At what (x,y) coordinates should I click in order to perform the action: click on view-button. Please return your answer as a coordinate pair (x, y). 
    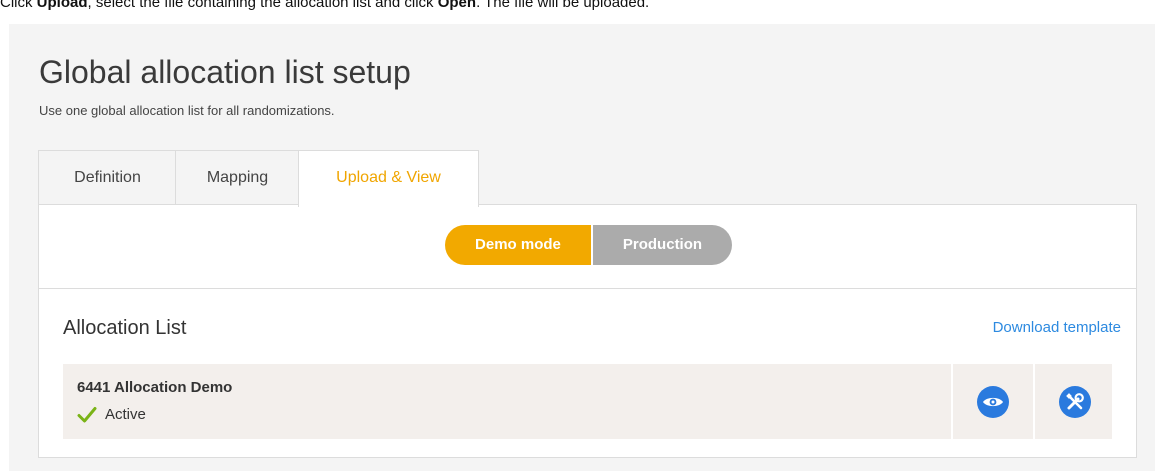
    Looking at the image, I should click on (993, 401).